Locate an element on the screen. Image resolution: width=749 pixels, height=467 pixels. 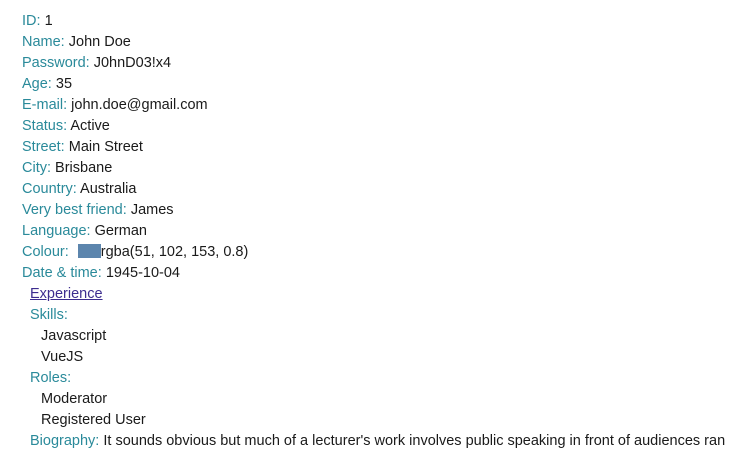
roles-label: Roles: is located at coordinates (51, 378).